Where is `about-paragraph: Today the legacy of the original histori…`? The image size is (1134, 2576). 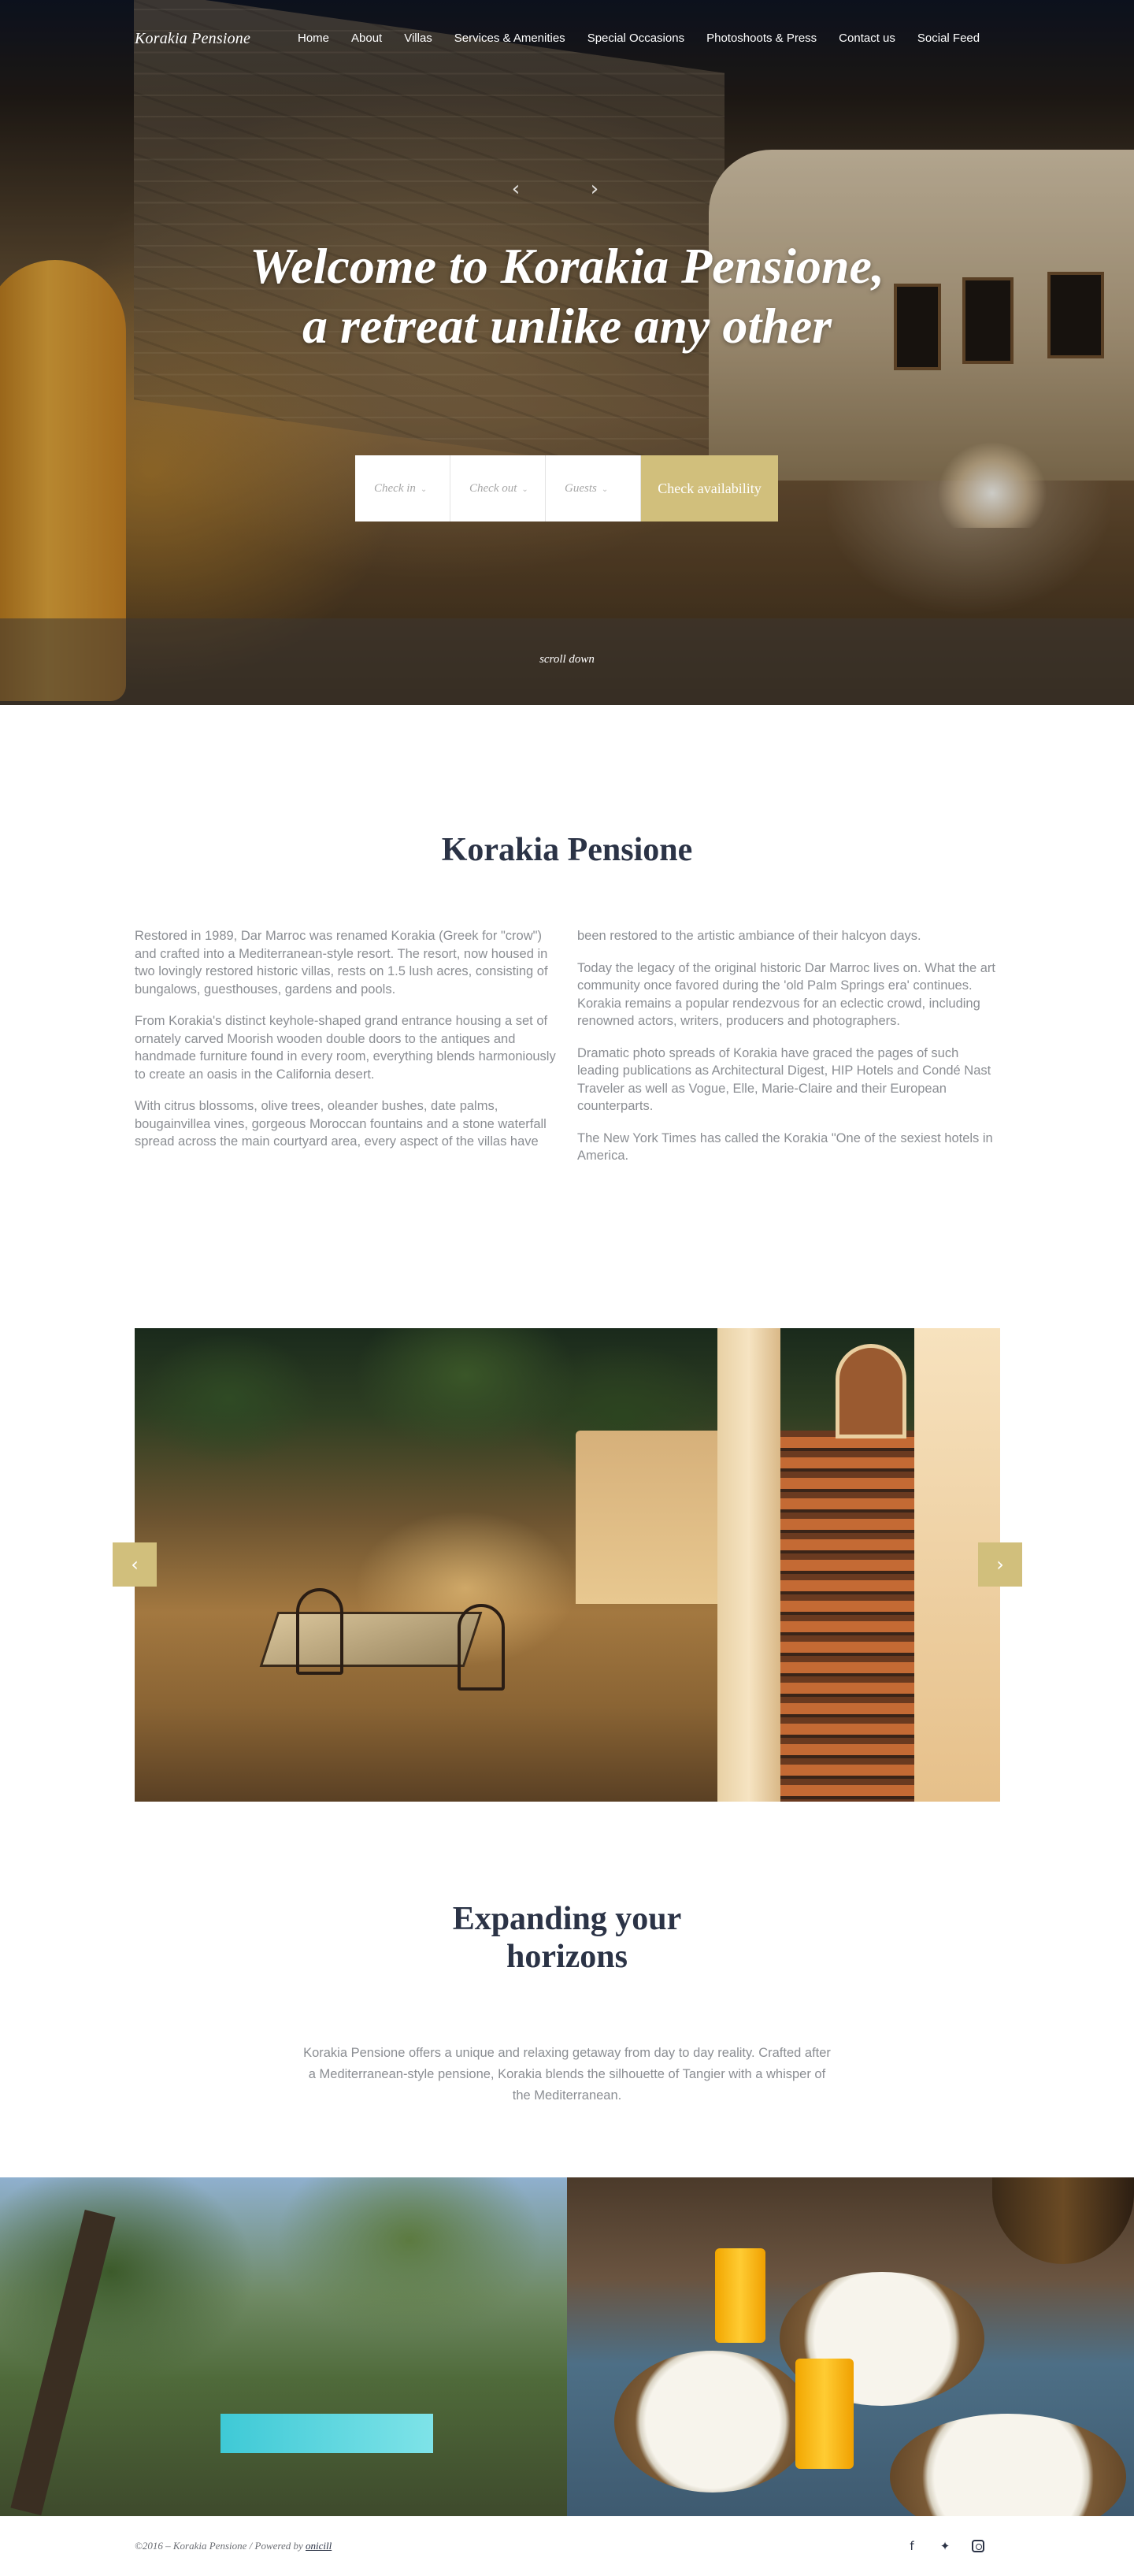
about-paragraph: Today the legacy of the original histori… is located at coordinates (786, 994).